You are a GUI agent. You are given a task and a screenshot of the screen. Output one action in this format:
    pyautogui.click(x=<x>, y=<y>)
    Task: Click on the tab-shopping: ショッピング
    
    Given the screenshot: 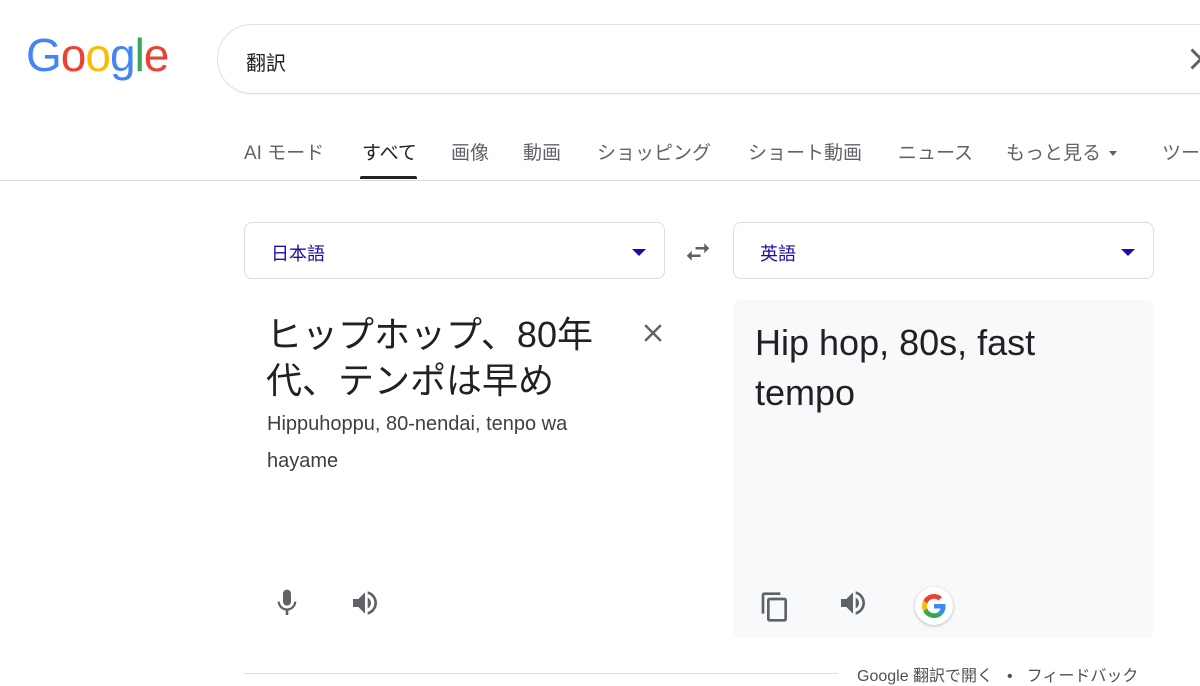 What is the action you would take?
    pyautogui.click(x=654, y=151)
    